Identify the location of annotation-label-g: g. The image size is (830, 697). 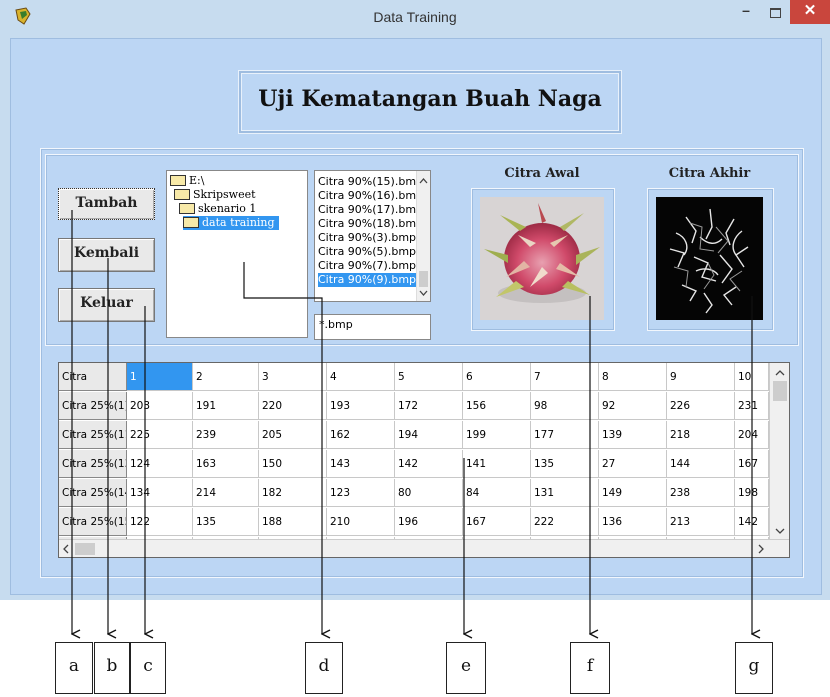
(754, 668).